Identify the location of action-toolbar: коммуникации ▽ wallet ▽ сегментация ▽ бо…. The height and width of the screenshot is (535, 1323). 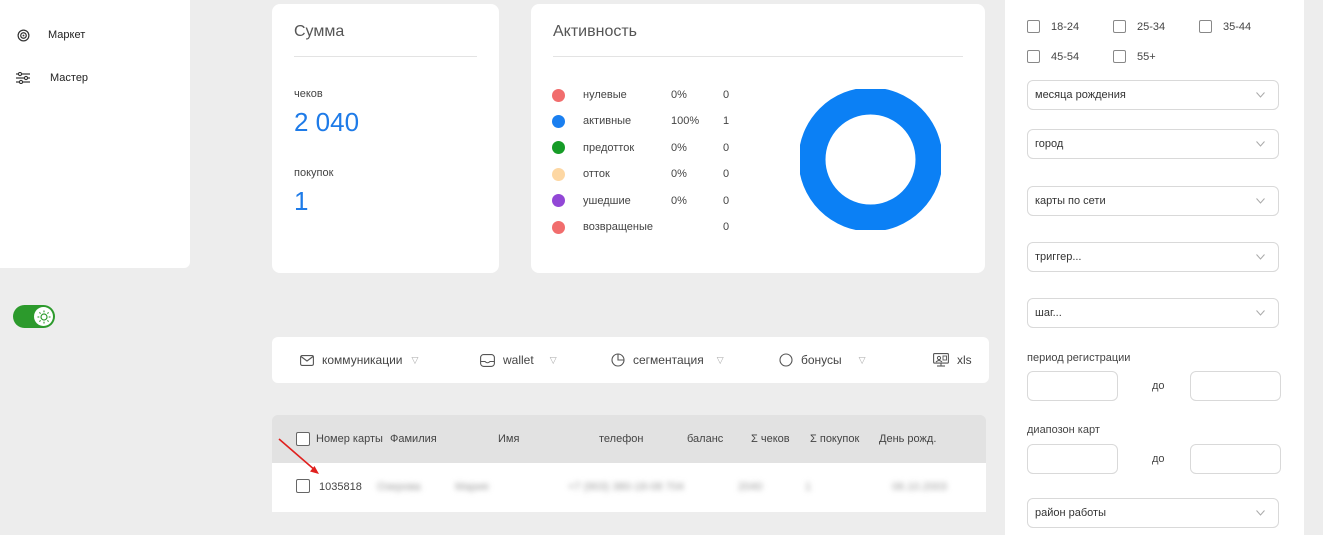
(630, 360).